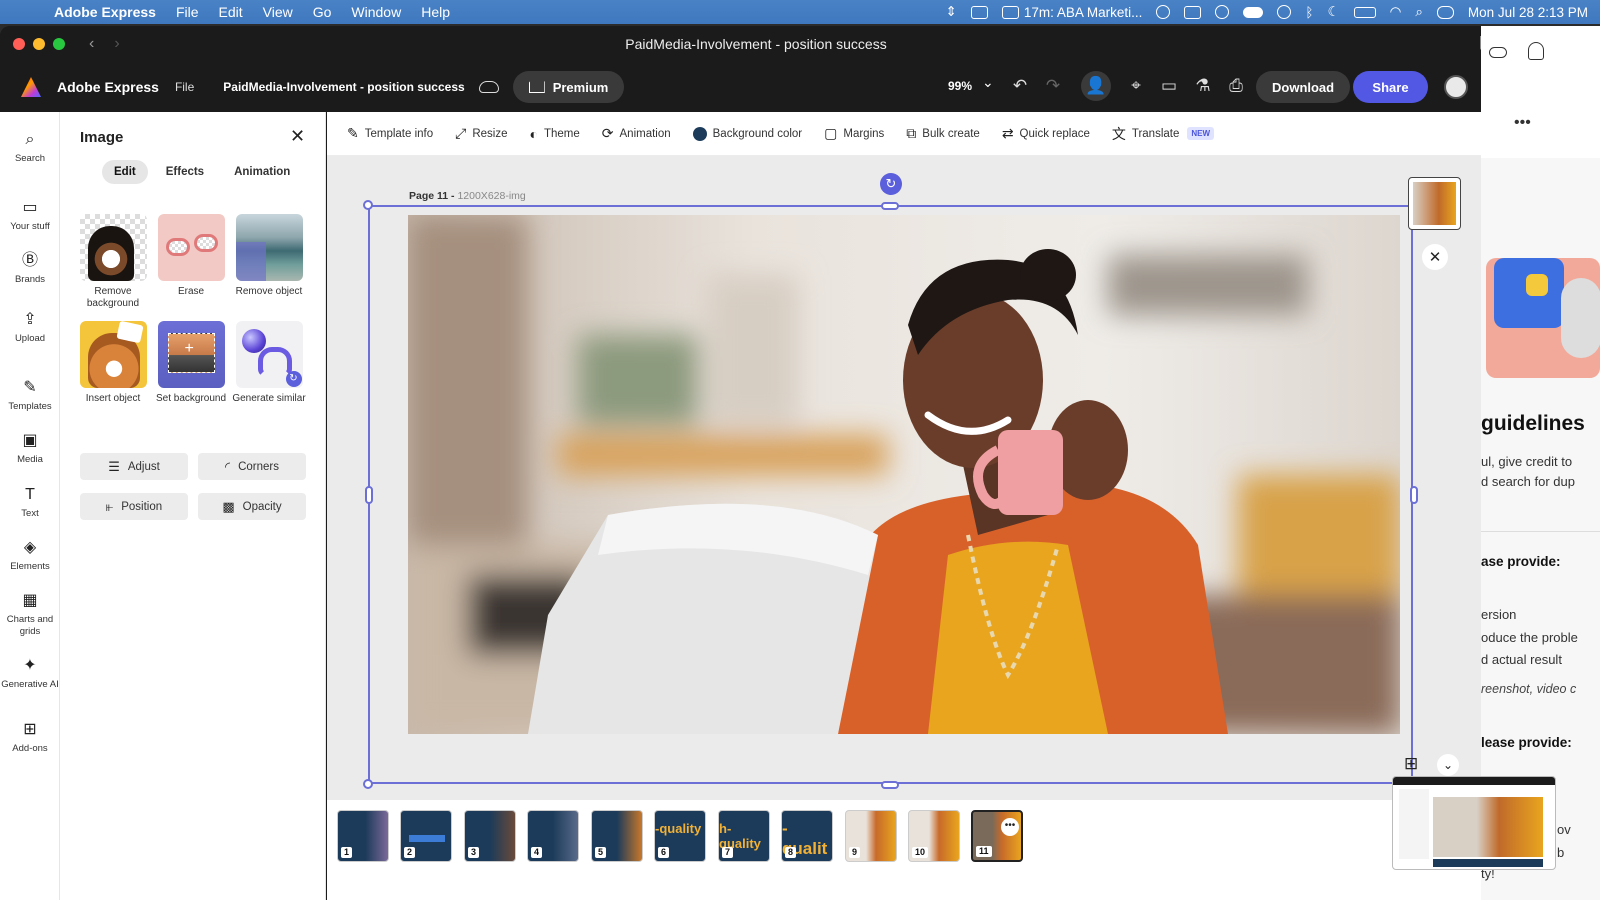  Describe the element at coordinates (890, 785) in the screenshot. I see `resize-handle-bottom` at that location.